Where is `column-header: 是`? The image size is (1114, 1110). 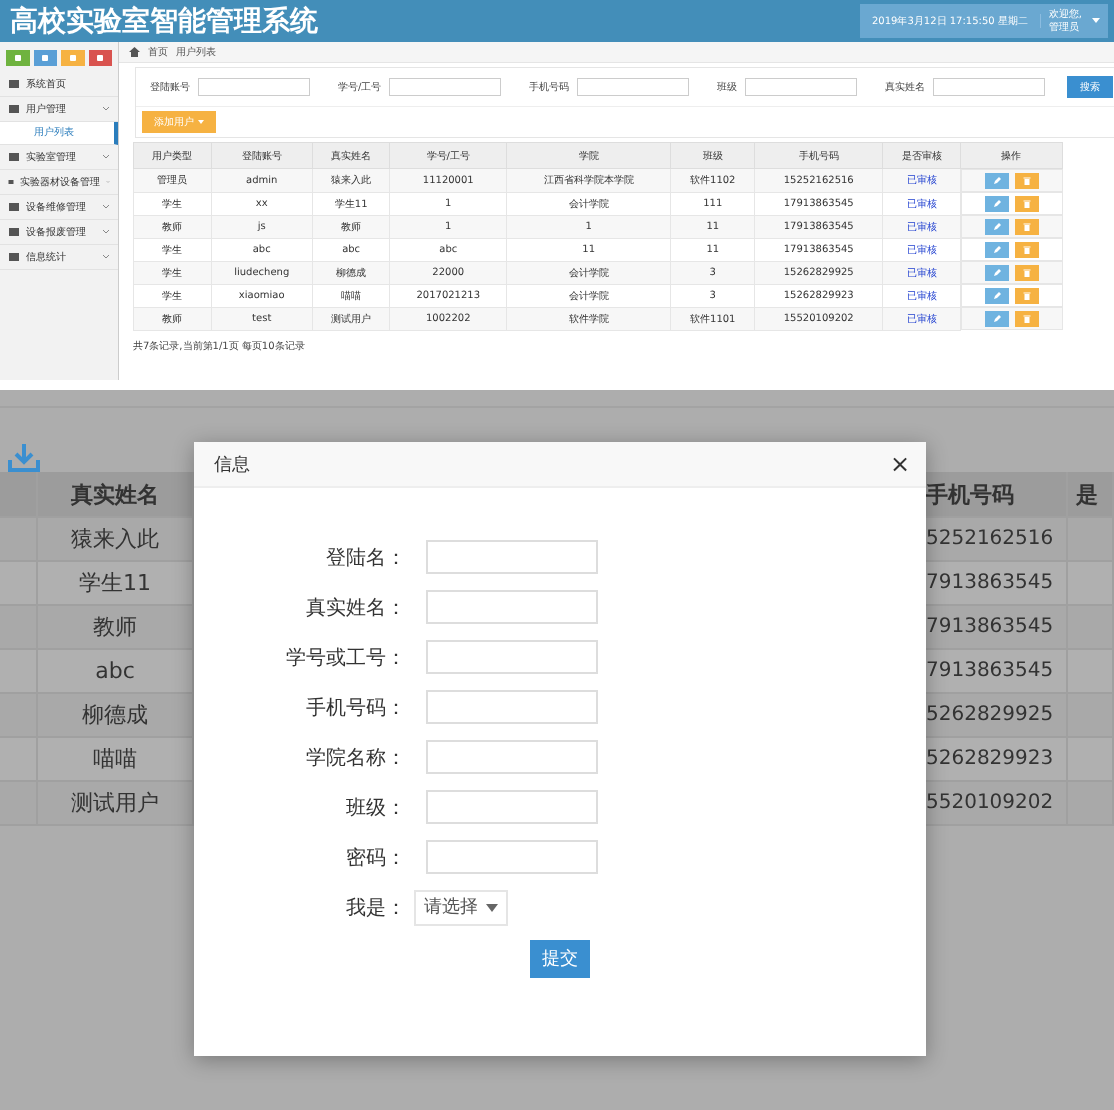
column-header: 是 is located at coordinates (1091, 494).